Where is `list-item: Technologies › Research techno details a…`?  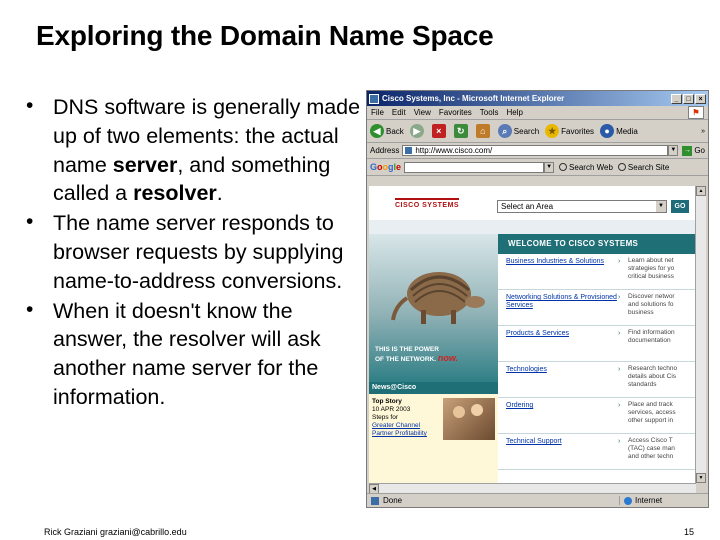 list-item: Technologies › Research techno details a… is located at coordinates (597, 380).